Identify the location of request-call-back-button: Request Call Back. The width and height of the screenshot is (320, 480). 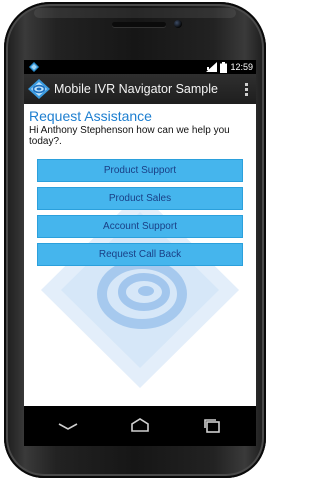
(140, 254).